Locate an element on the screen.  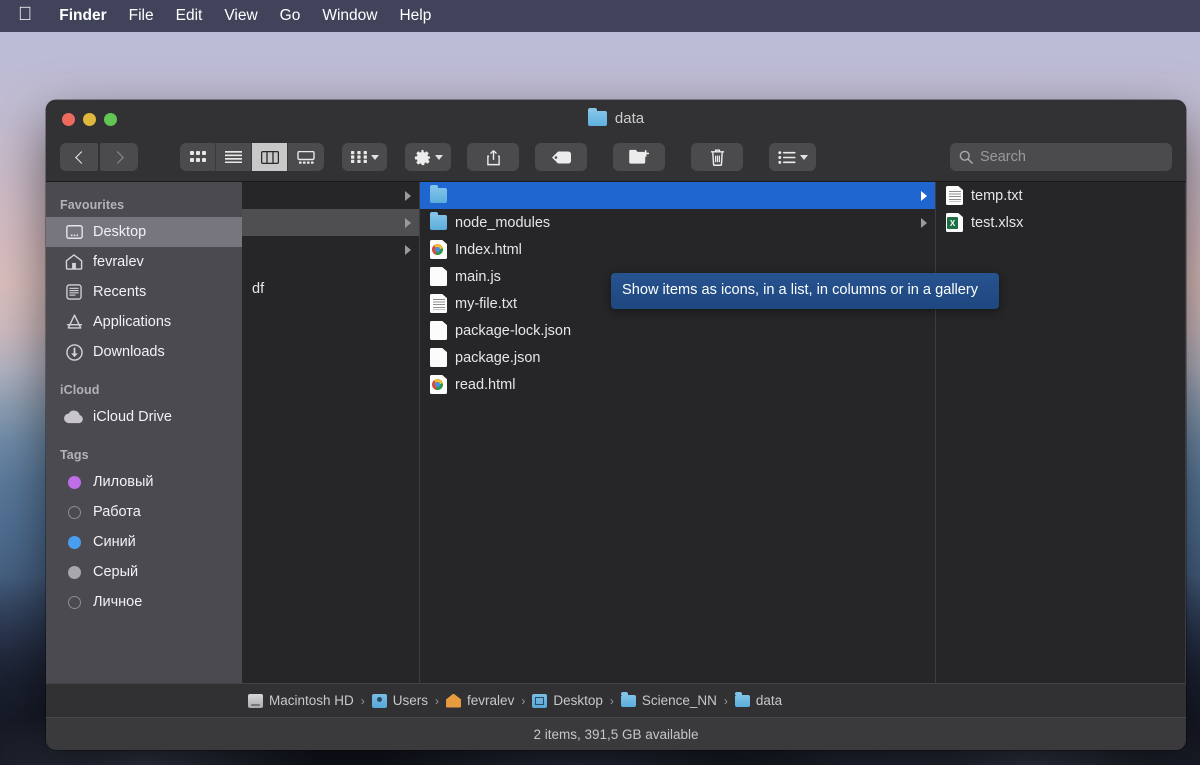
sidebar-item-tag-work: Работа is located at coordinates (144, 512).